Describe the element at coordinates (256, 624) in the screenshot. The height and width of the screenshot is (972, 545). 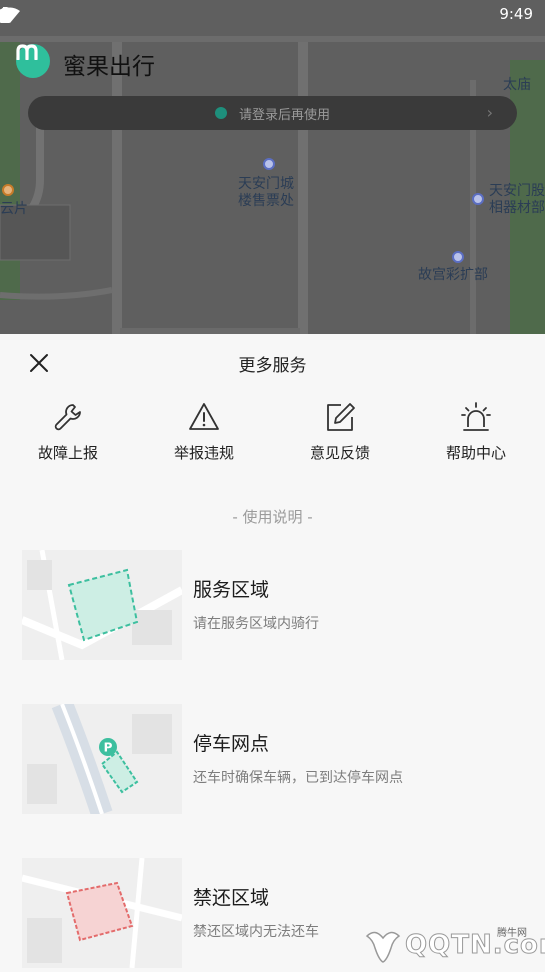
I see `guide-desc: 请在服务区域内骑行` at that location.